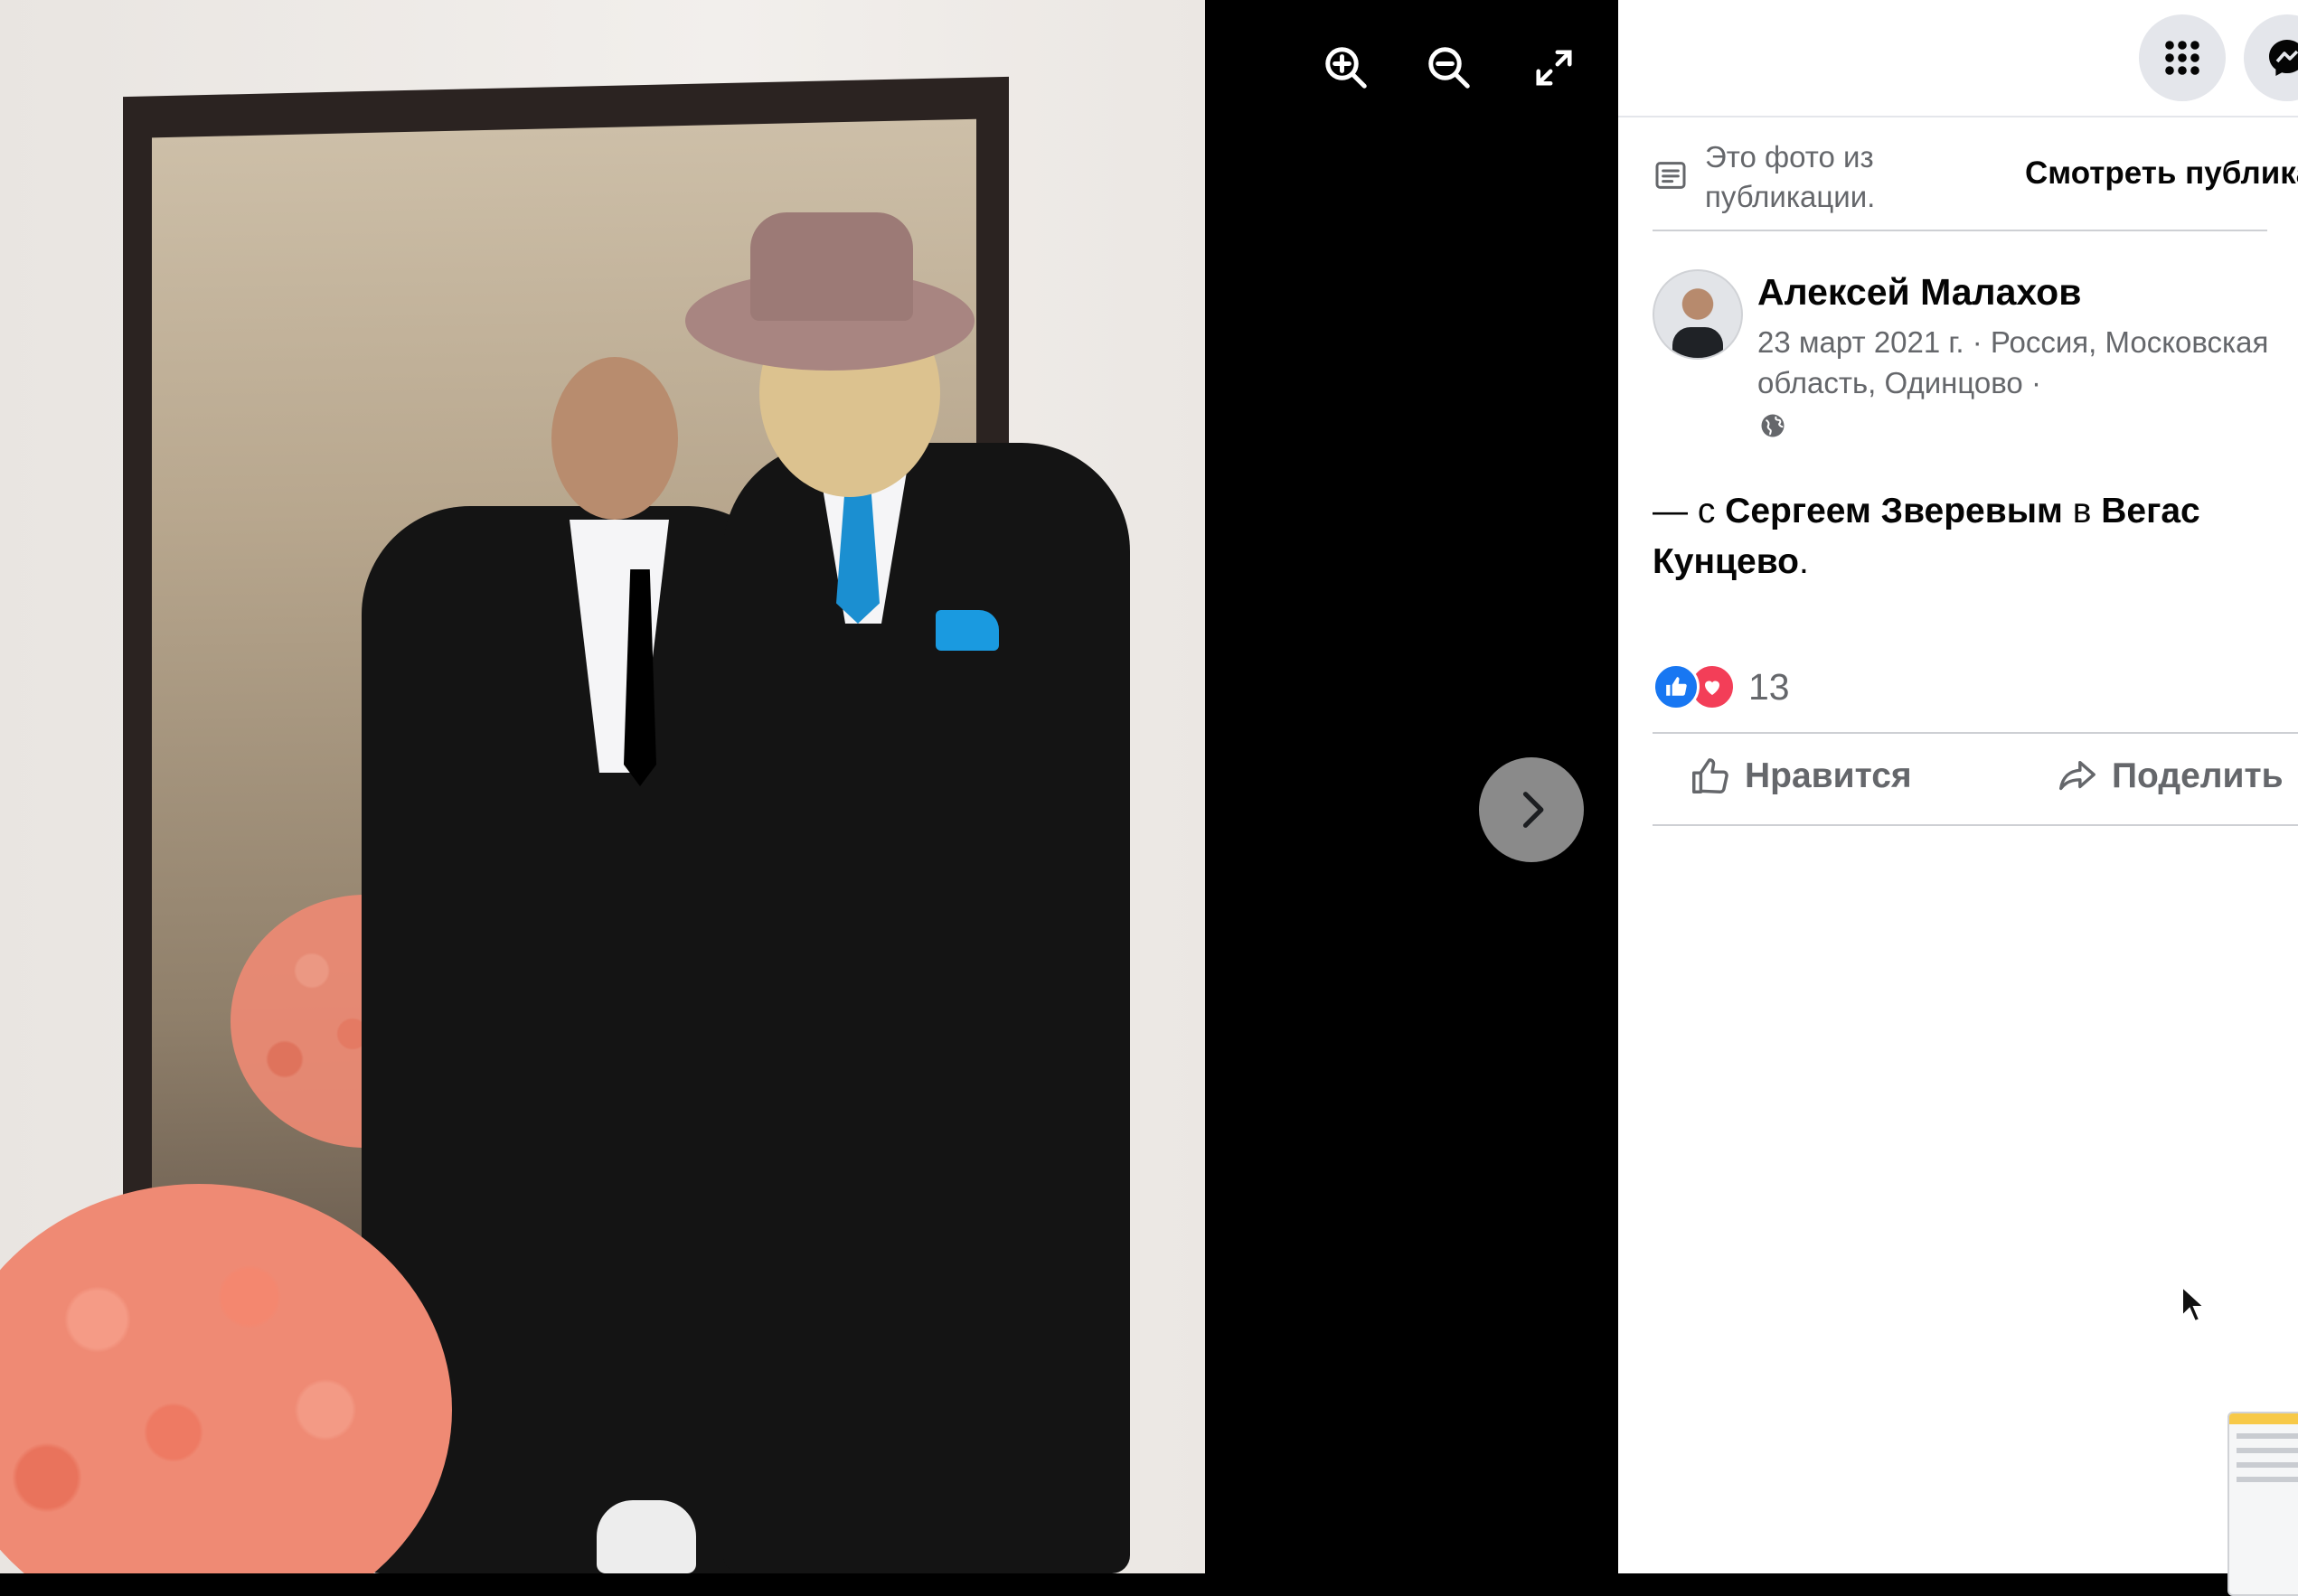 Image resolution: width=2298 pixels, height=1596 pixels. I want to click on pocket-square, so click(968, 630).